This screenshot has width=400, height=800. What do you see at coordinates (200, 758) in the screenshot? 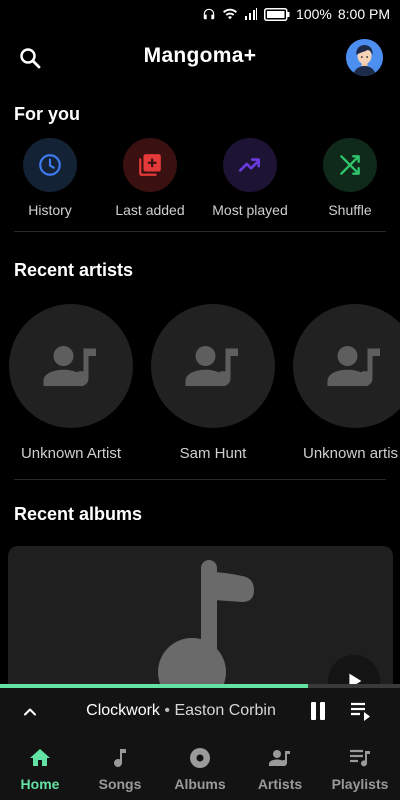
I see `album-icon` at bounding box center [200, 758].